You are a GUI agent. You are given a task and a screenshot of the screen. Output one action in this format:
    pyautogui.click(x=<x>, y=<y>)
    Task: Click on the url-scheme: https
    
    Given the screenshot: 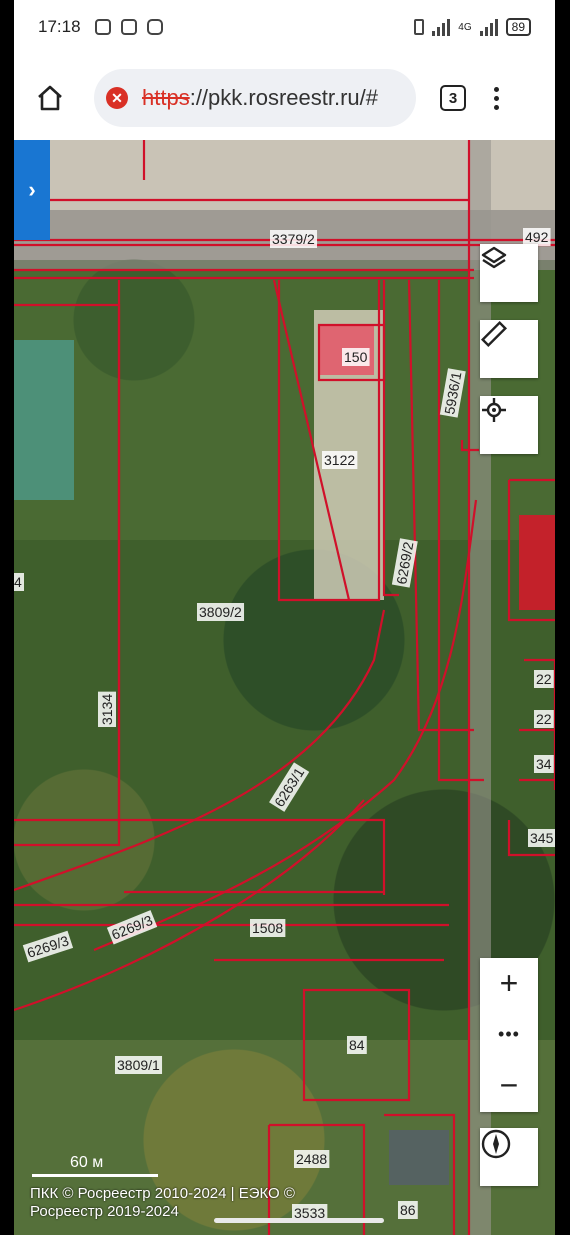 What is the action you would take?
    pyautogui.click(x=166, y=97)
    